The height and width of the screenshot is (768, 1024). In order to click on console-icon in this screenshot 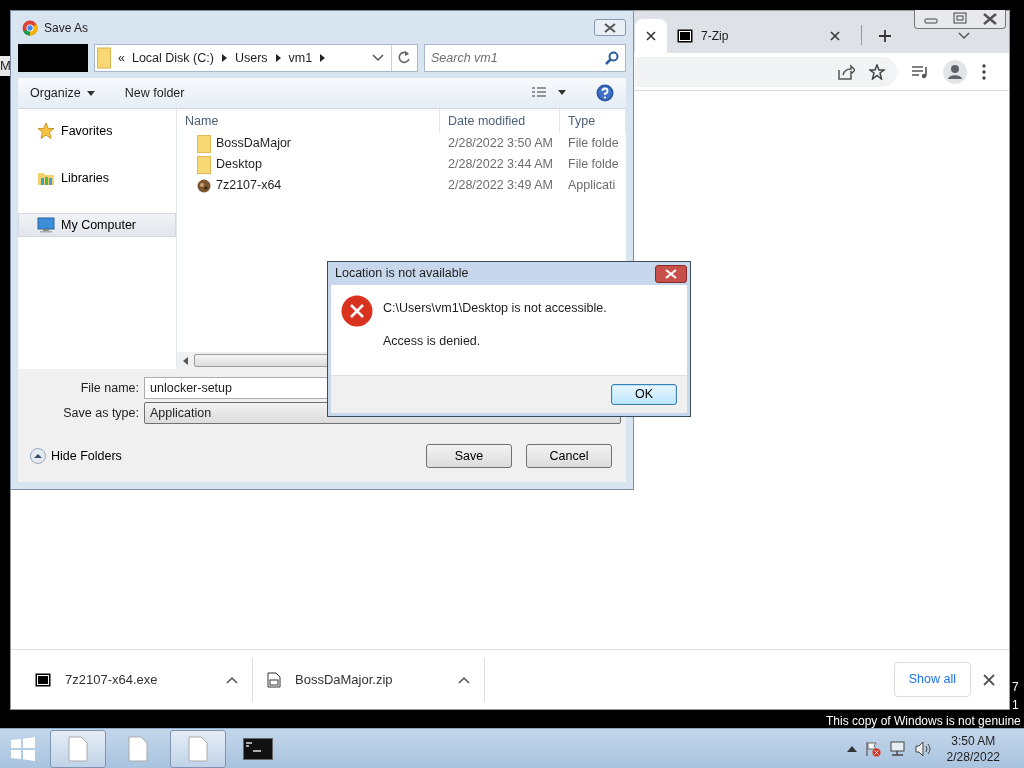, I will do `click(258, 748)`.